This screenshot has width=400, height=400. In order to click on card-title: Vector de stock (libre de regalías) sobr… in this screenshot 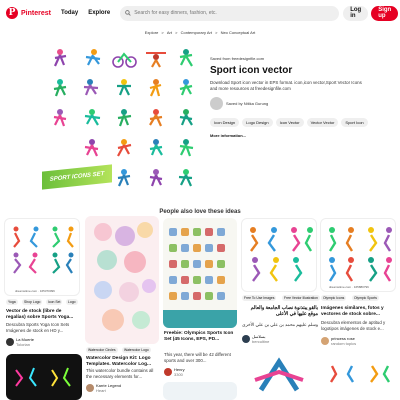, I will do `click(44, 315)`.